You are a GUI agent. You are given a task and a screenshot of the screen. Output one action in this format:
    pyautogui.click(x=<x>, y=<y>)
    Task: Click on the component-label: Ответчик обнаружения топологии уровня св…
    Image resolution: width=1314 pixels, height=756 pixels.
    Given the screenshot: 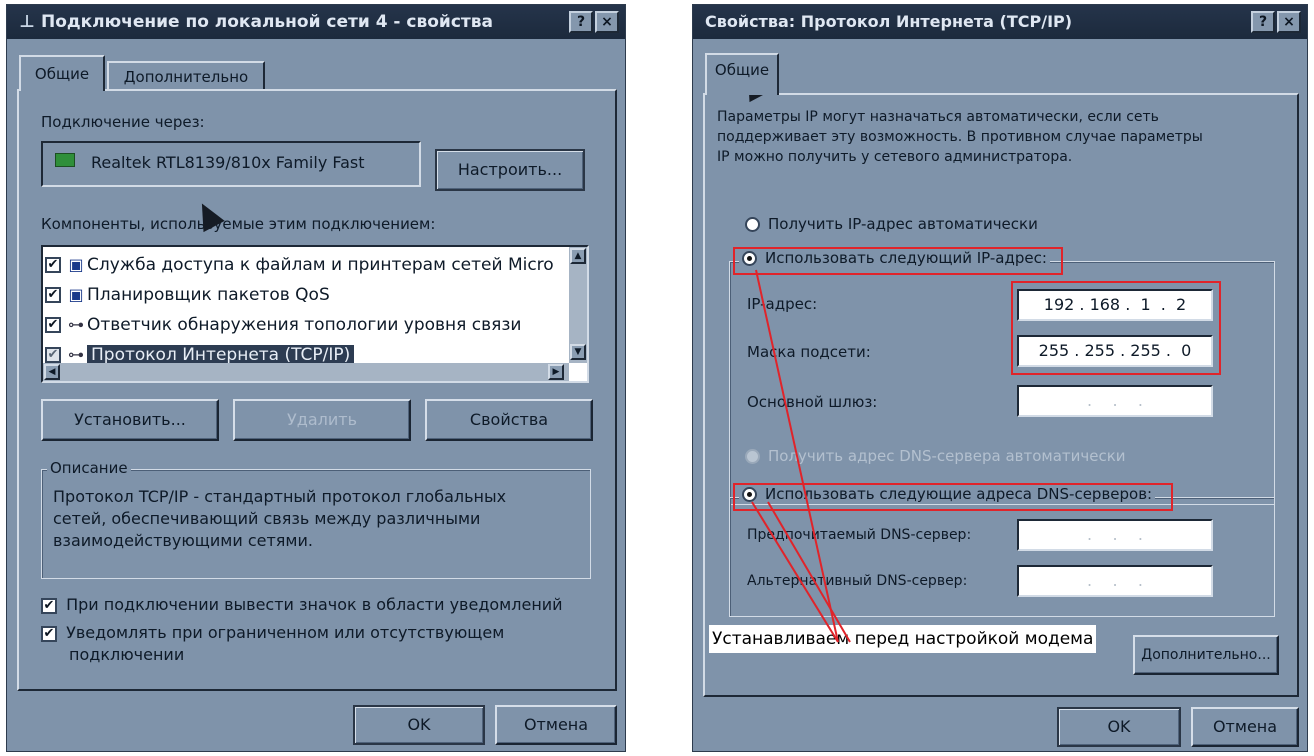 What is the action you would take?
    pyautogui.click(x=304, y=325)
    